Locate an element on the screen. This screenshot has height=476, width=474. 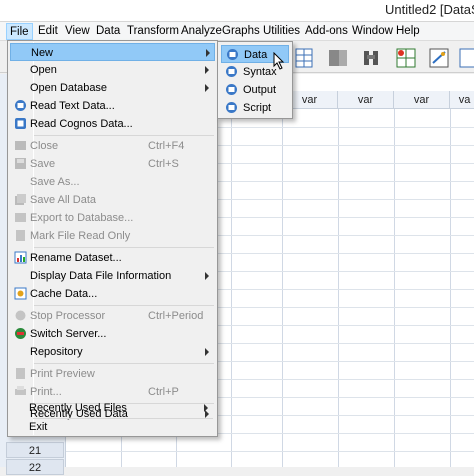
submenu-item-script: Script is located at coordinates (255, 108).